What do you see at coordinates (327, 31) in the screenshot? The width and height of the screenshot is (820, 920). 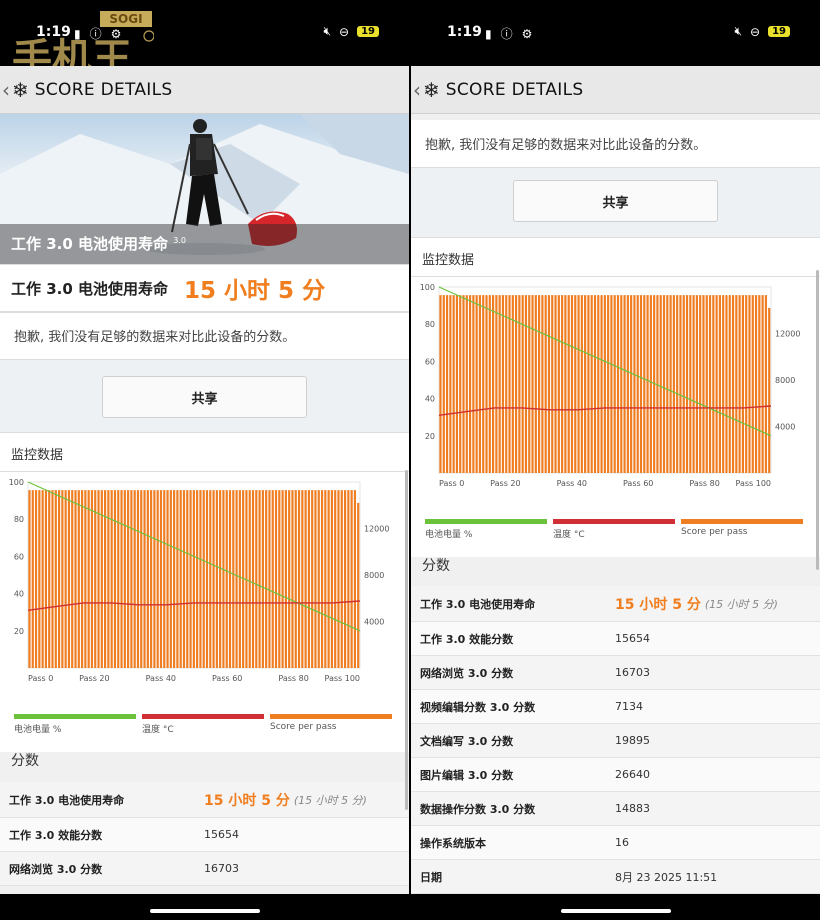 I see `mute-icon: 🔇︎` at bounding box center [327, 31].